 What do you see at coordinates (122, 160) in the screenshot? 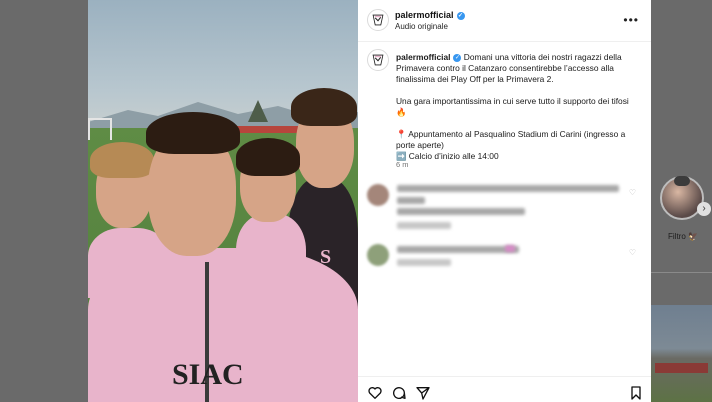
I see `player-left-hair` at bounding box center [122, 160].